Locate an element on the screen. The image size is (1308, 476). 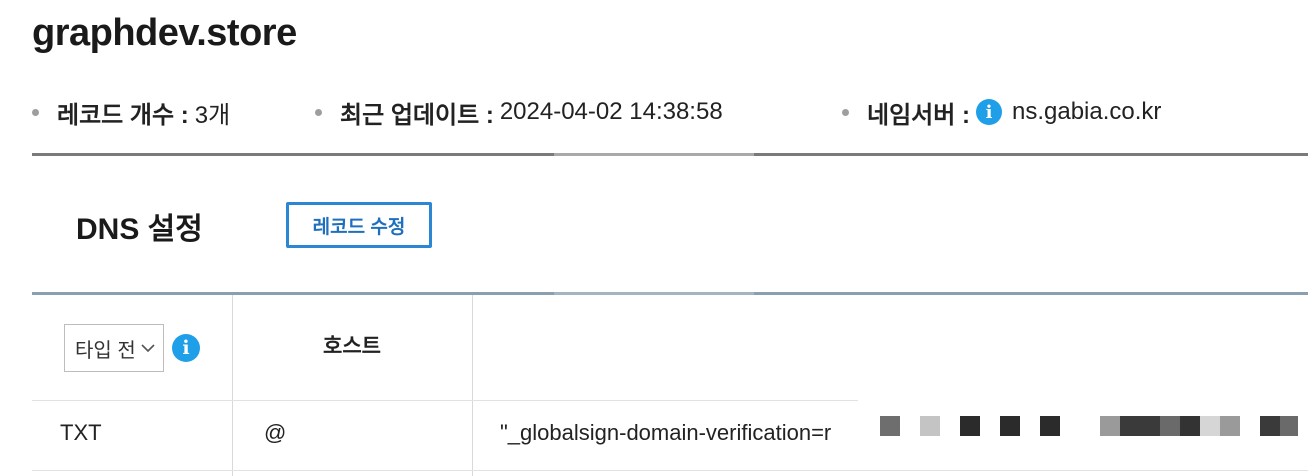
record-value-cell: "_globalsign-domain-verification=r is located at coordinates (666, 432).